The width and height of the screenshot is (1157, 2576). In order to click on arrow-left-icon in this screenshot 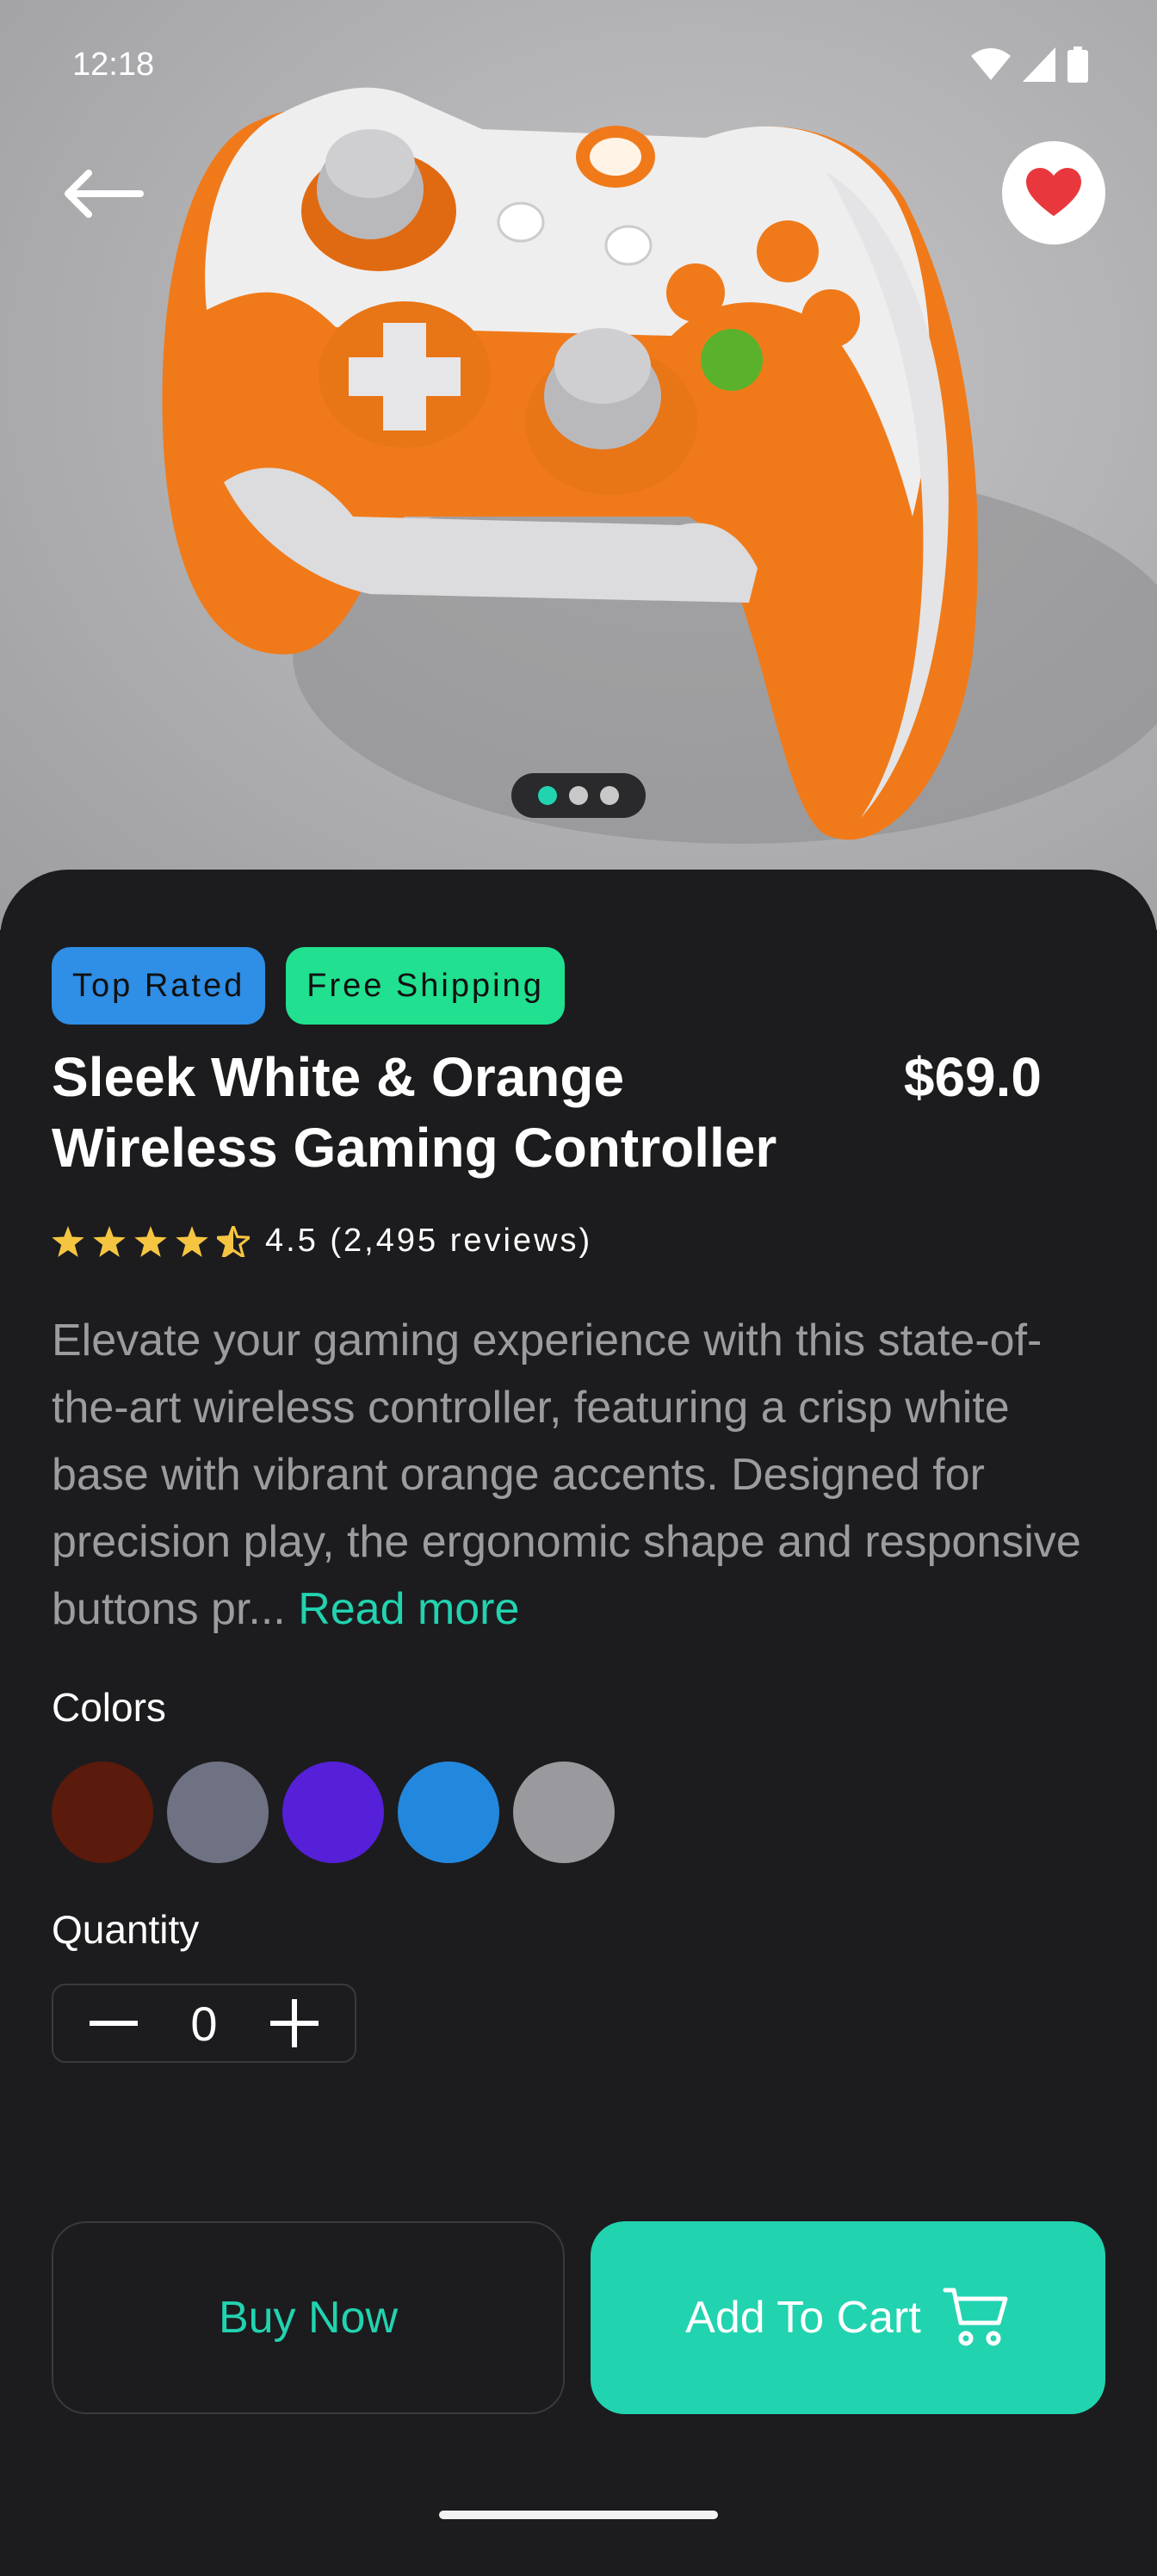, I will do `click(104, 194)`.